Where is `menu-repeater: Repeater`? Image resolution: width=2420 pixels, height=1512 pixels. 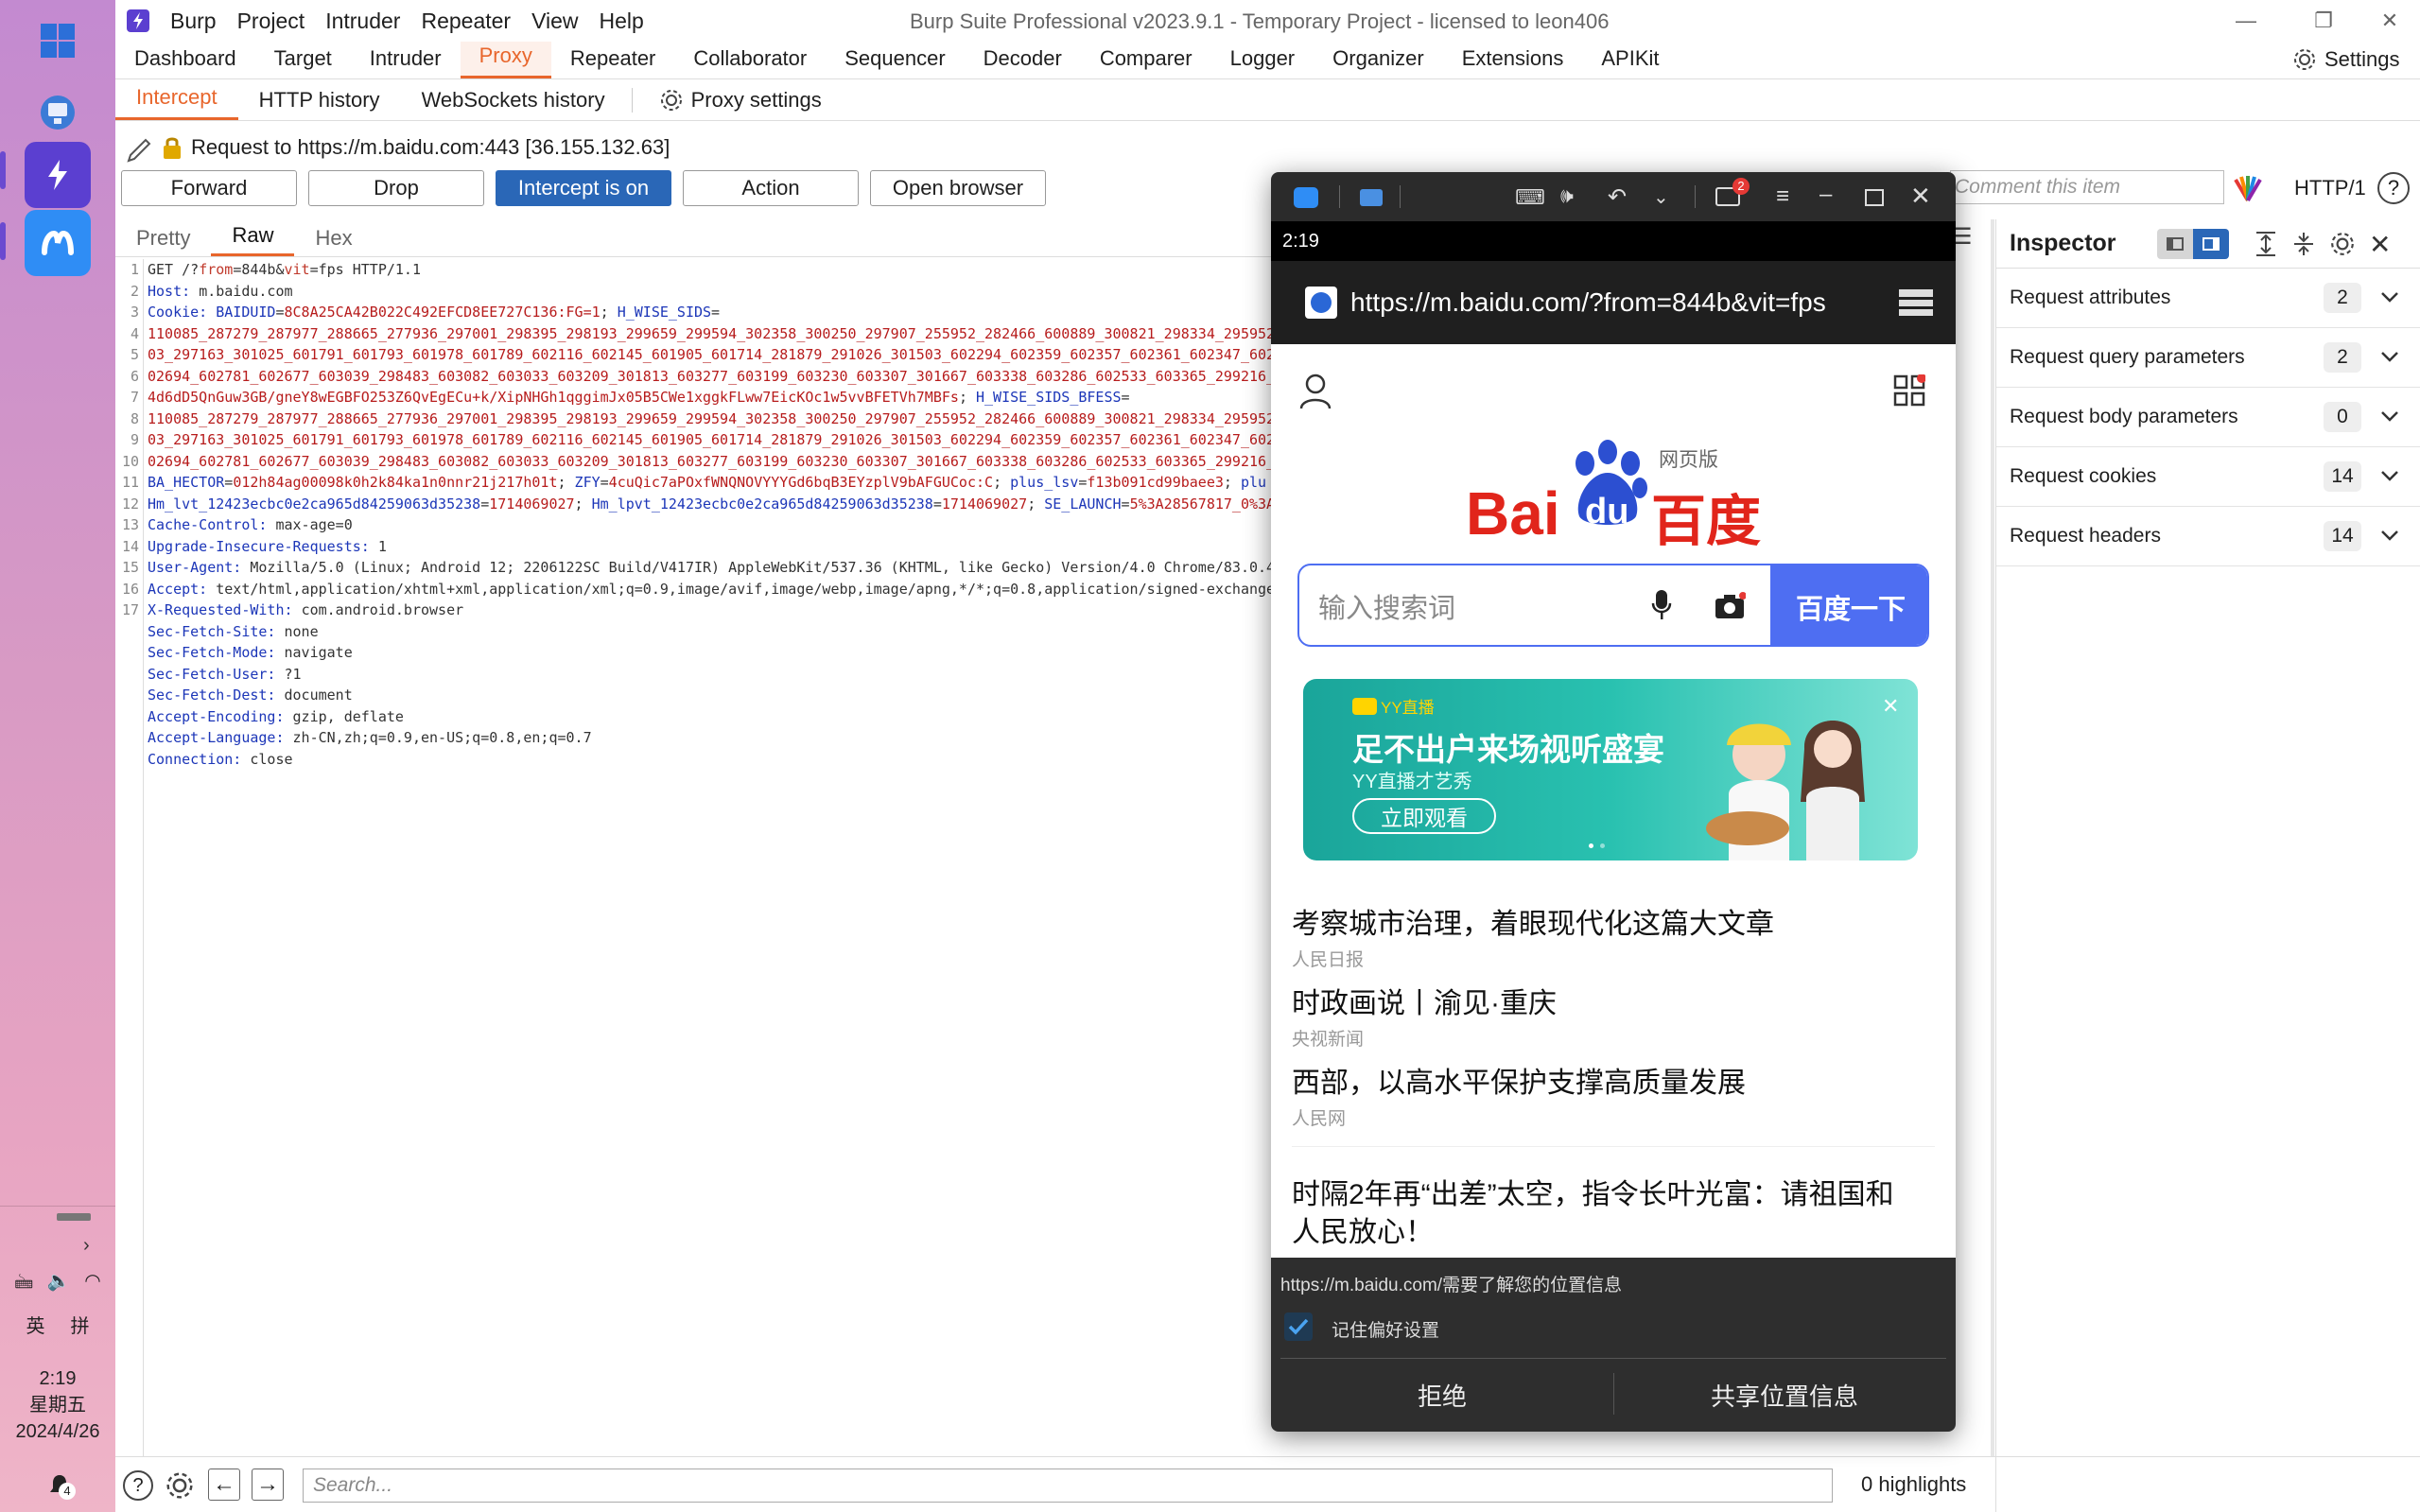
menu-repeater: Repeater is located at coordinates (466, 21).